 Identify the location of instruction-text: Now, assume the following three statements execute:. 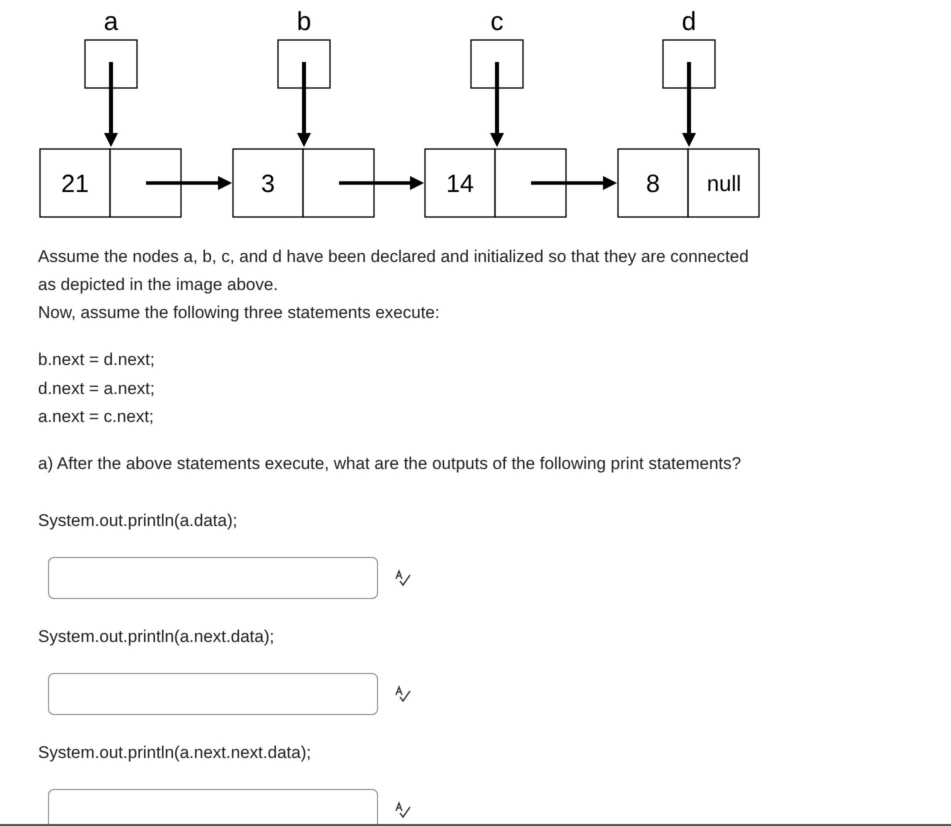
(239, 313).